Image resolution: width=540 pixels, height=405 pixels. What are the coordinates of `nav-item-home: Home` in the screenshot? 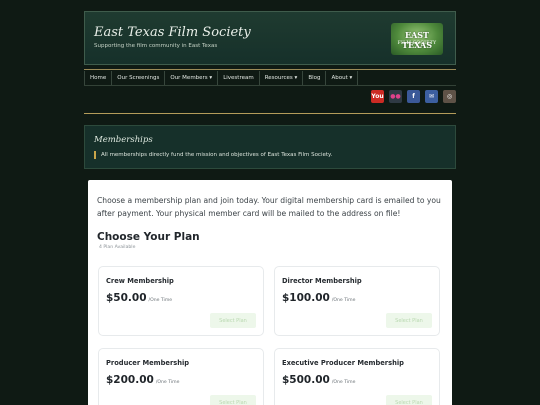 It's located at (98, 78).